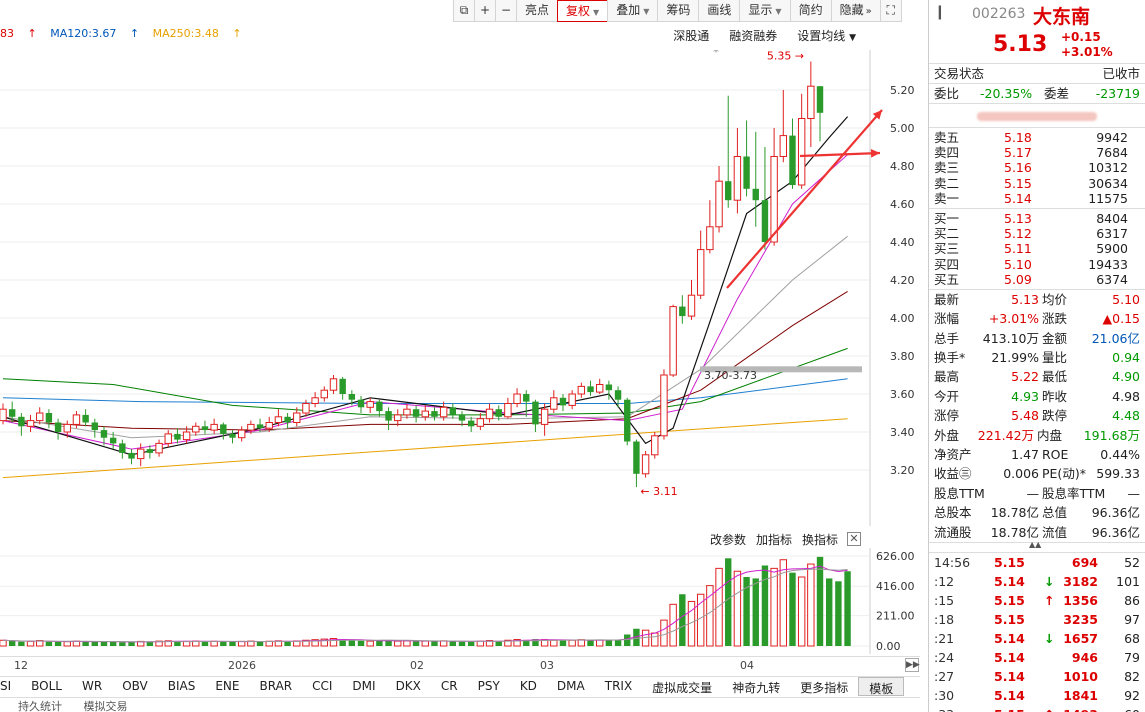 This screenshot has width=1145, height=712. What do you see at coordinates (810, 11) in the screenshot?
I see `toolbar-simple-button: 简约` at bounding box center [810, 11].